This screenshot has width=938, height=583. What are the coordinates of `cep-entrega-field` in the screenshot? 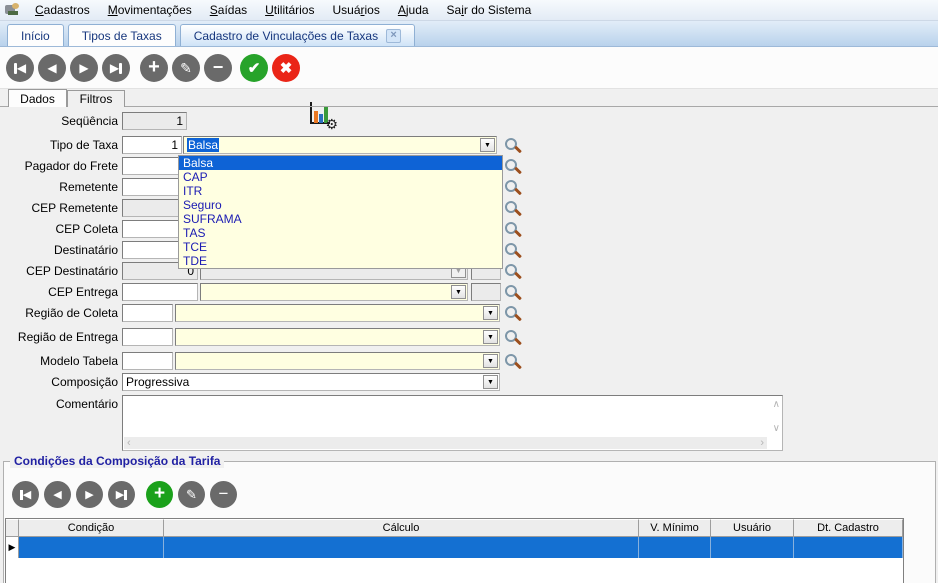 It's located at (160, 292).